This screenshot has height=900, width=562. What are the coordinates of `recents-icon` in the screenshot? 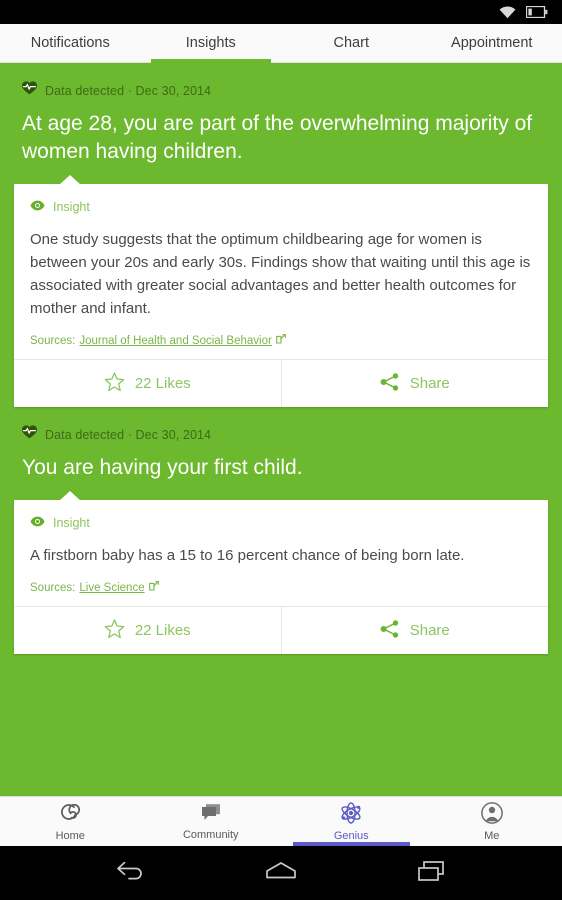 It's located at (432, 873).